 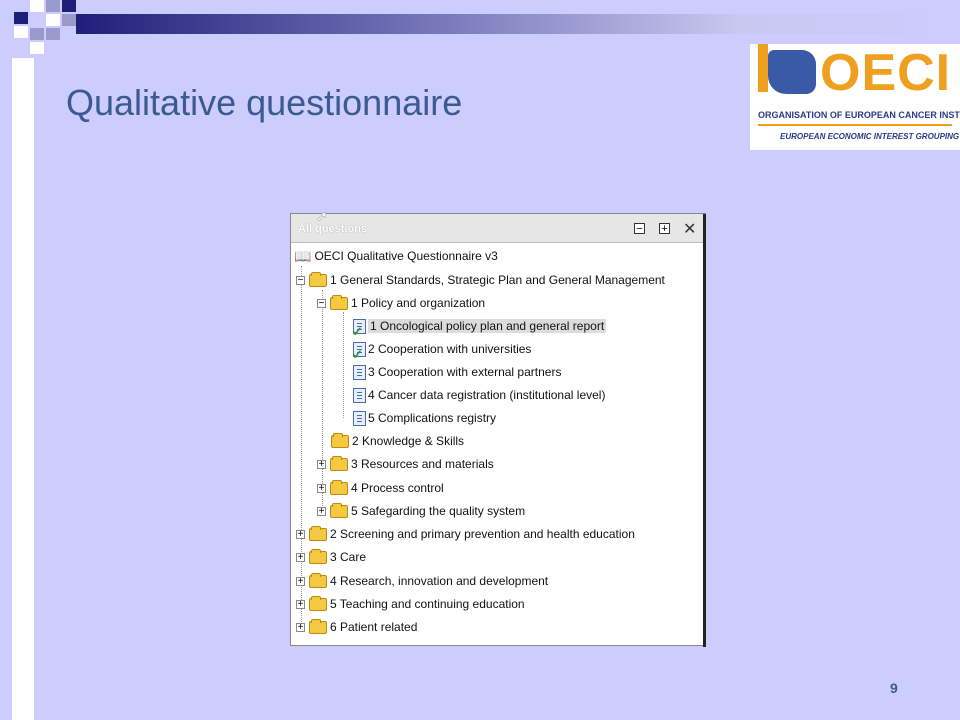 I want to click on logo-name: OECI, so click(x=886, y=73).